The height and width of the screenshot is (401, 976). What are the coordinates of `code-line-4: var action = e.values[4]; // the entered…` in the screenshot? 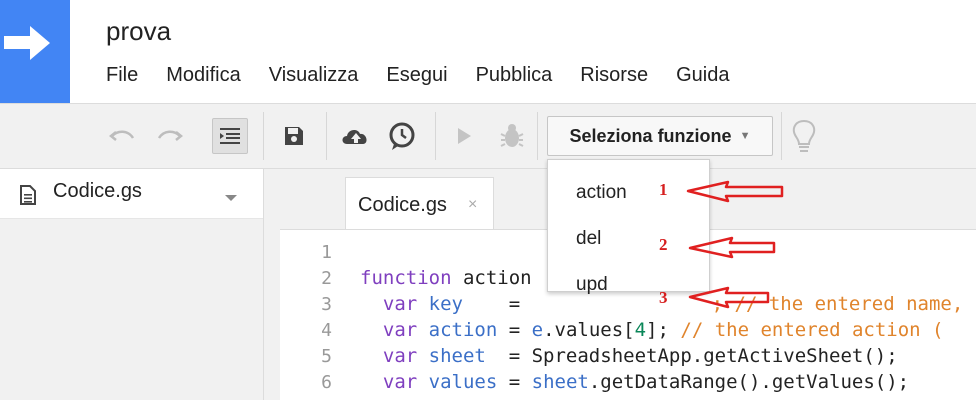 It's located at (663, 330).